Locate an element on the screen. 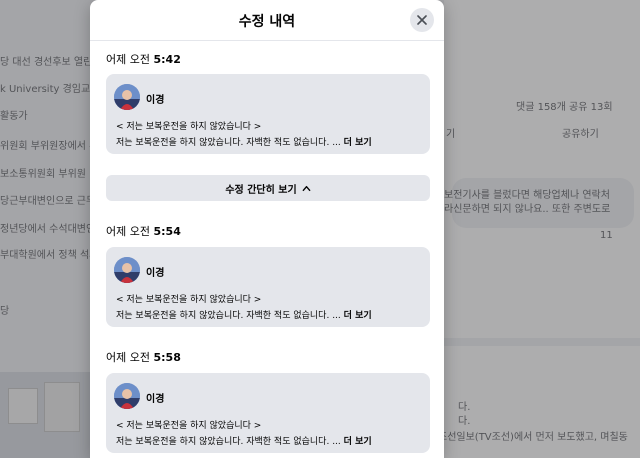 This screenshot has height=458, width=640. dialog-header: 수정 내역 is located at coordinates (267, 20).